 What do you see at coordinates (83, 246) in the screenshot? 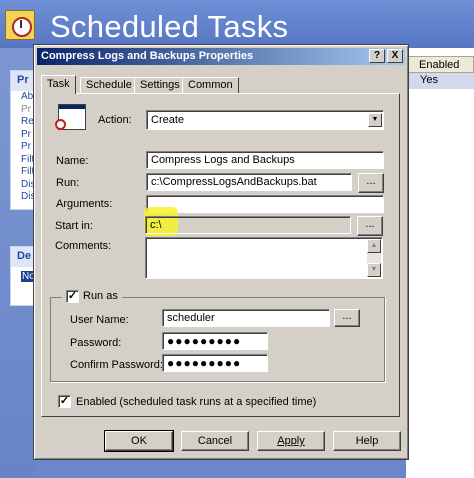
I see `comments-label: Comments:` at bounding box center [83, 246].